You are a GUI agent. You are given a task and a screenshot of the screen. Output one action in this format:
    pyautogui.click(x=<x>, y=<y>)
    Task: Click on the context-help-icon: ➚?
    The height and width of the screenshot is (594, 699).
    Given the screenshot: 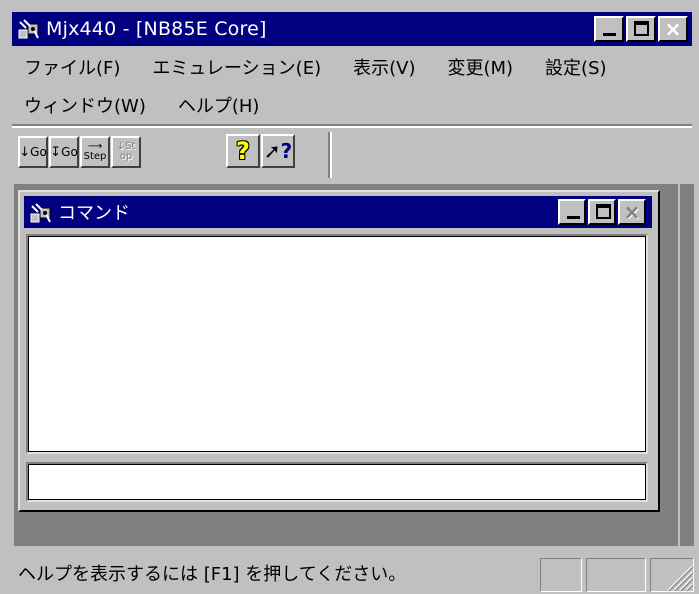 What is the action you would take?
    pyautogui.click(x=278, y=151)
    